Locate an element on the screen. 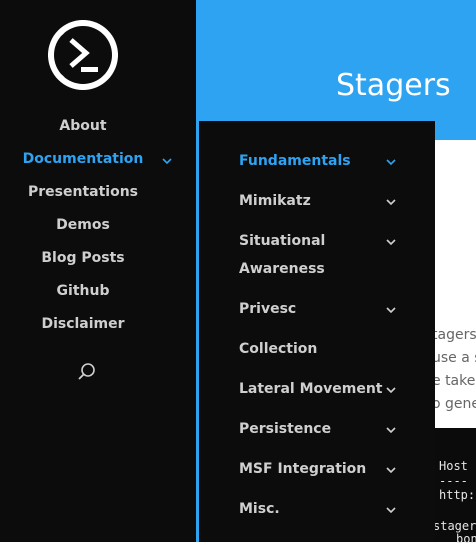 The height and width of the screenshot is (546, 476). code-line: ---- is located at coordinates (453, 481).